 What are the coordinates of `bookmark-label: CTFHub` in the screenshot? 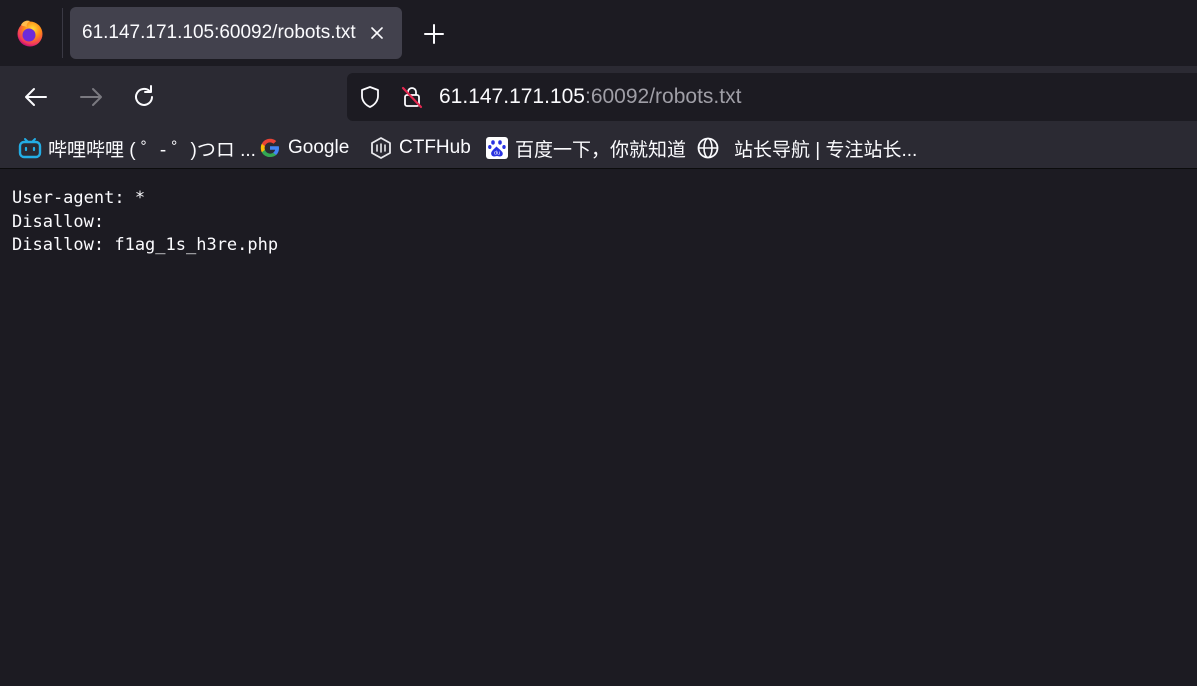 It's located at (435, 147).